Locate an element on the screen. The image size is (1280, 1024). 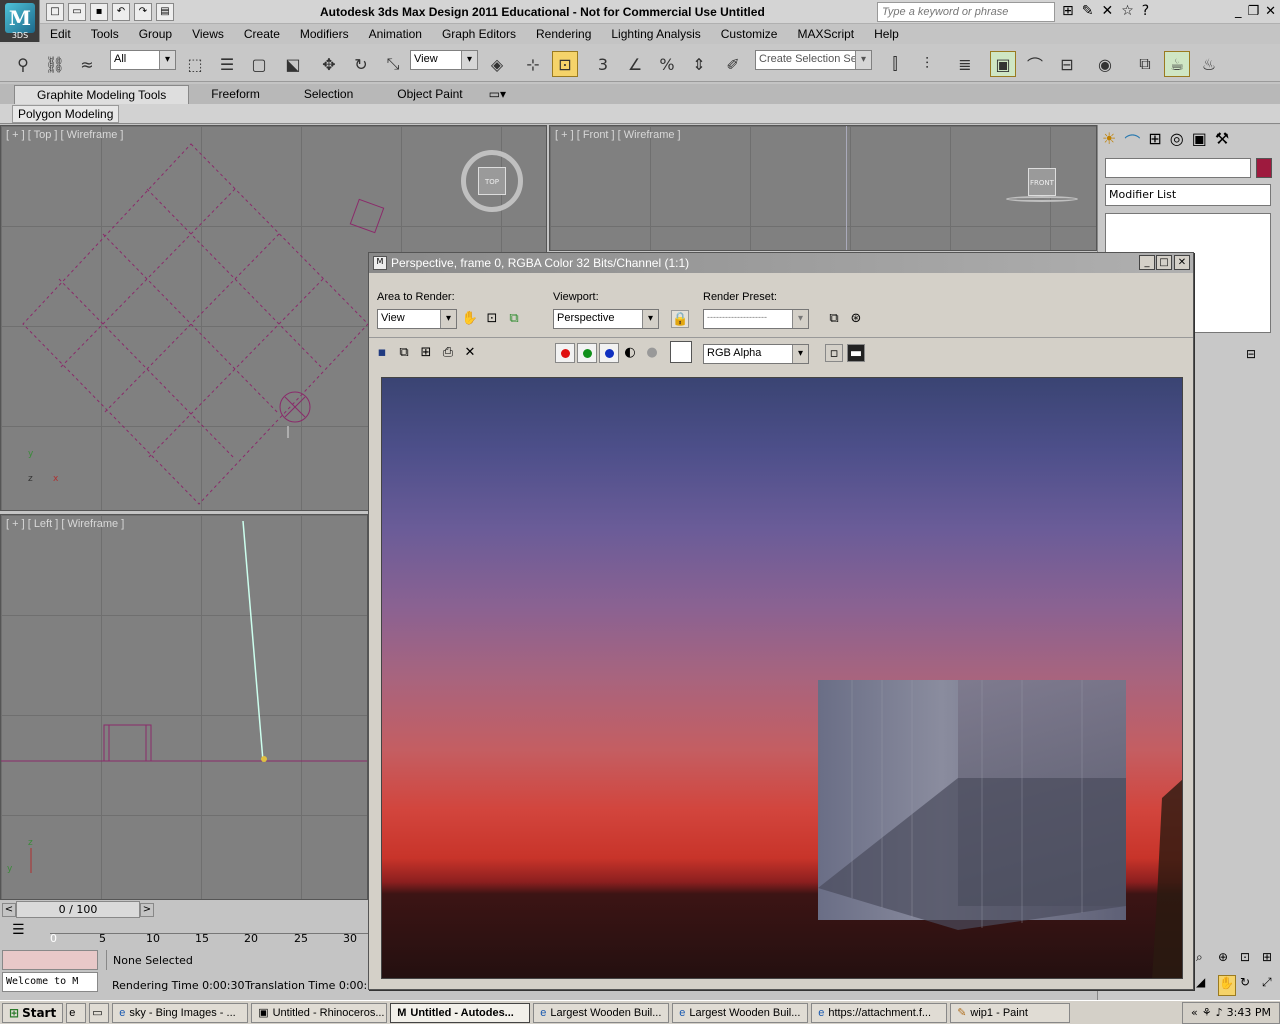
edit-region-icon: ✋ is located at coordinates (470, 319).